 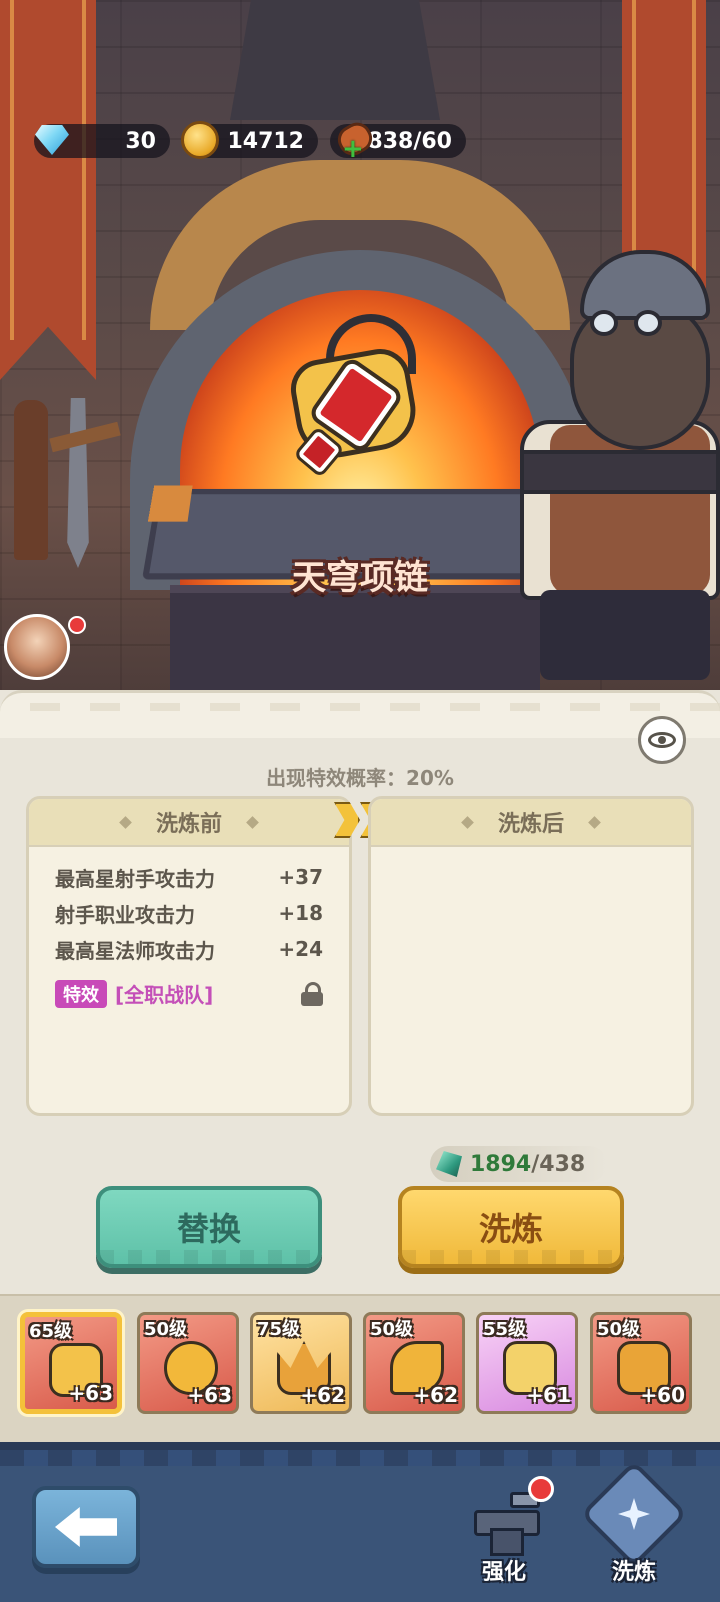 What do you see at coordinates (507, 1522) in the screenshot?
I see `anvil-hammer-icon` at bounding box center [507, 1522].